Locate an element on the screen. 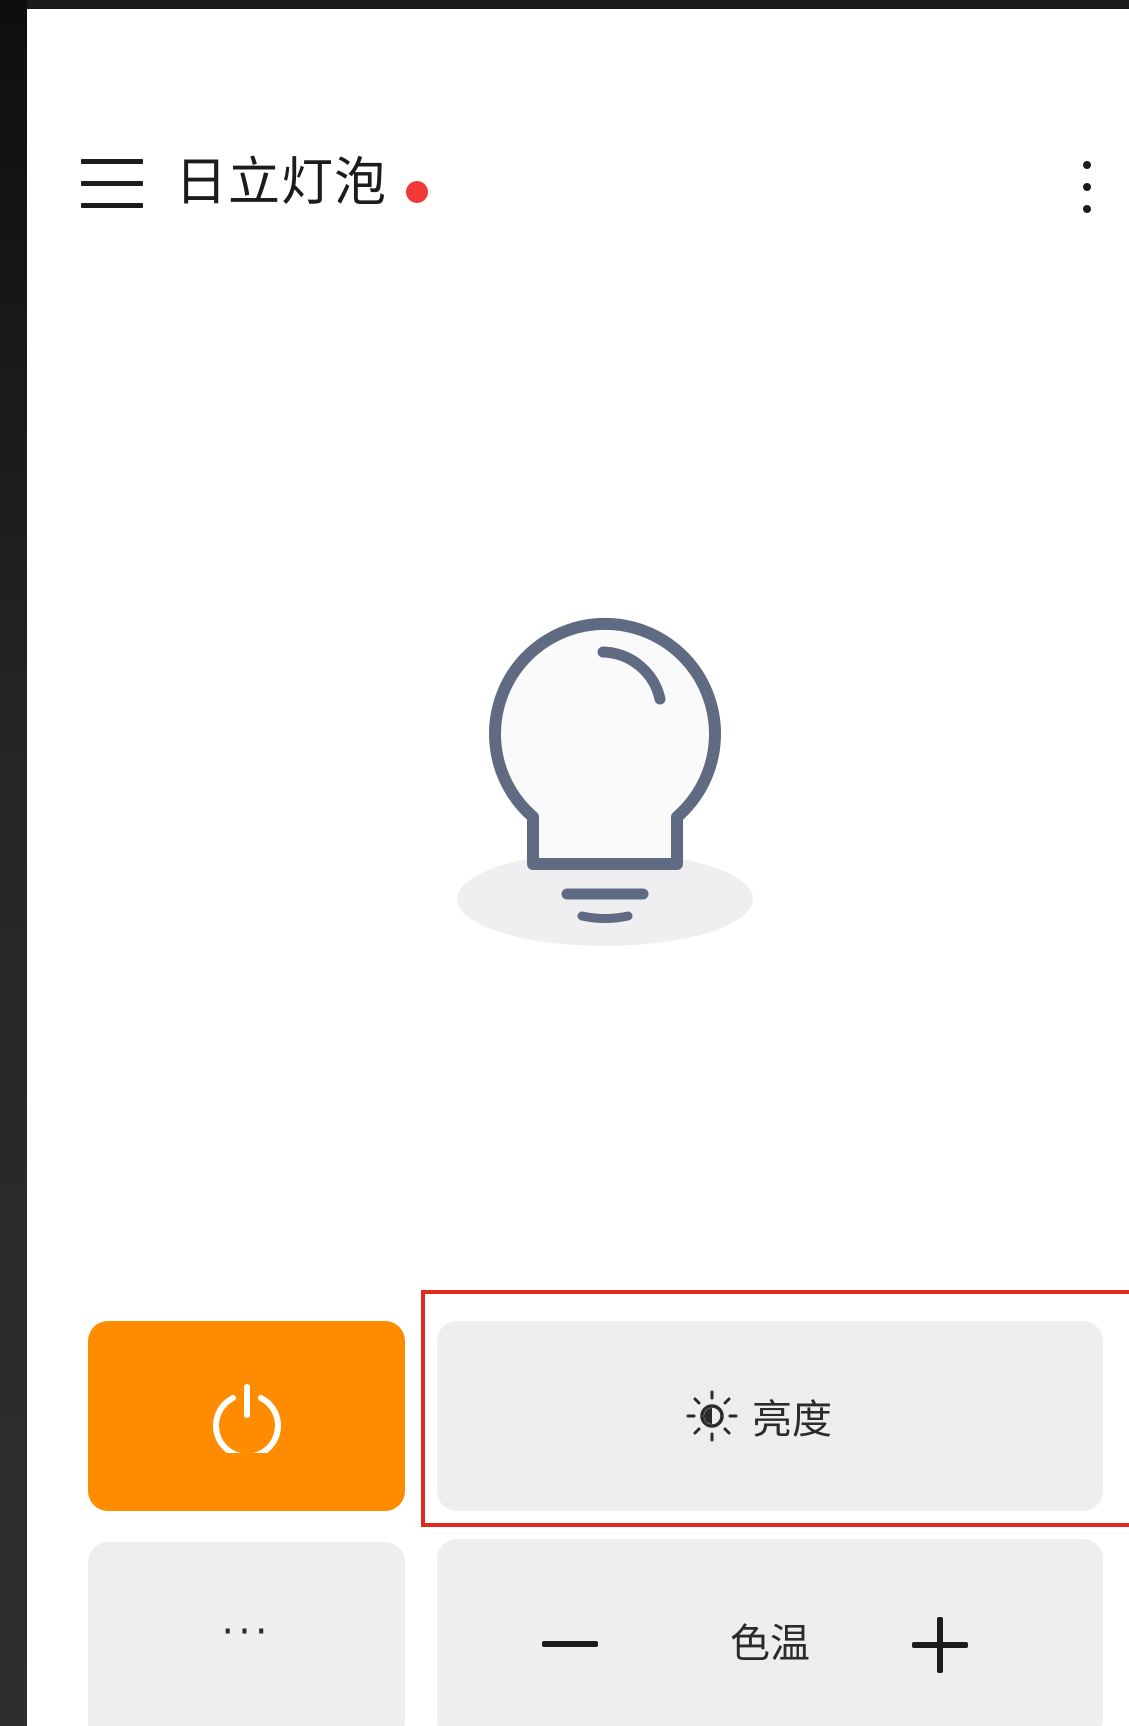  more-options-button: ··· is located at coordinates (246, 1634).